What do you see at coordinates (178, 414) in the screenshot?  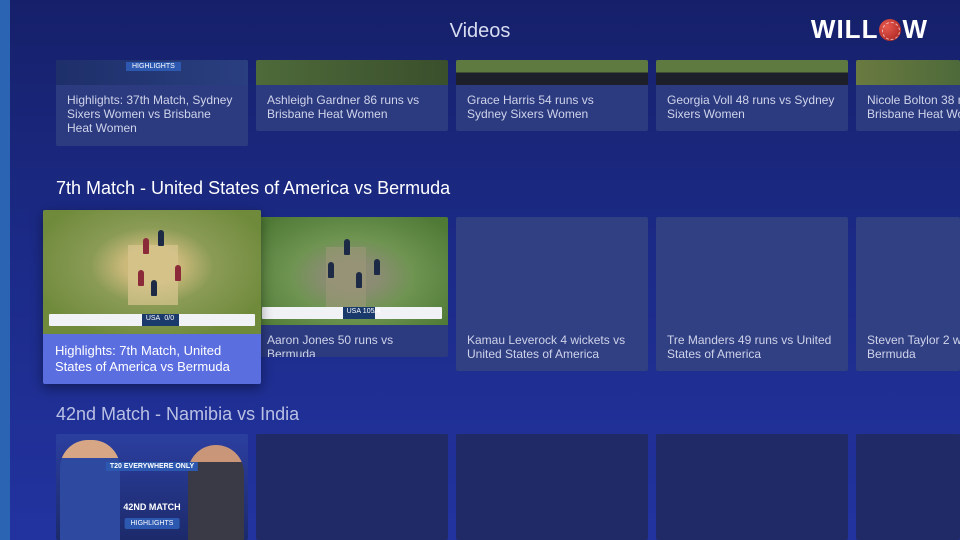 I see `section-title: 42nd Match - Namibia vs India` at bounding box center [178, 414].